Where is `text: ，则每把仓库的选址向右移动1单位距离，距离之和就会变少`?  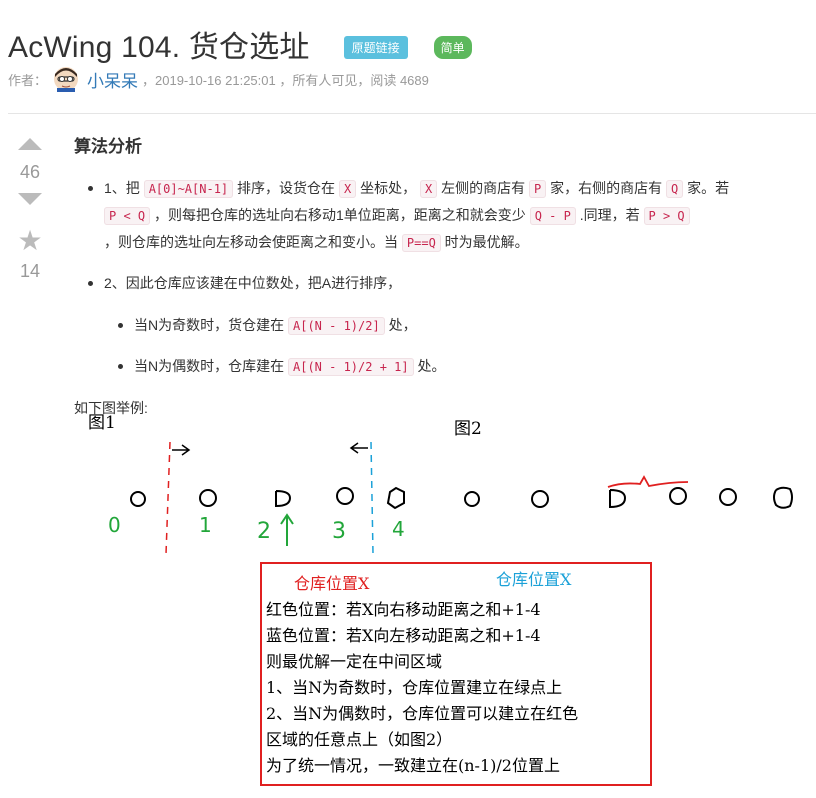 text: ，则每把仓库的选址向右移动1单位距离，距离之和就会变少 is located at coordinates (340, 215).